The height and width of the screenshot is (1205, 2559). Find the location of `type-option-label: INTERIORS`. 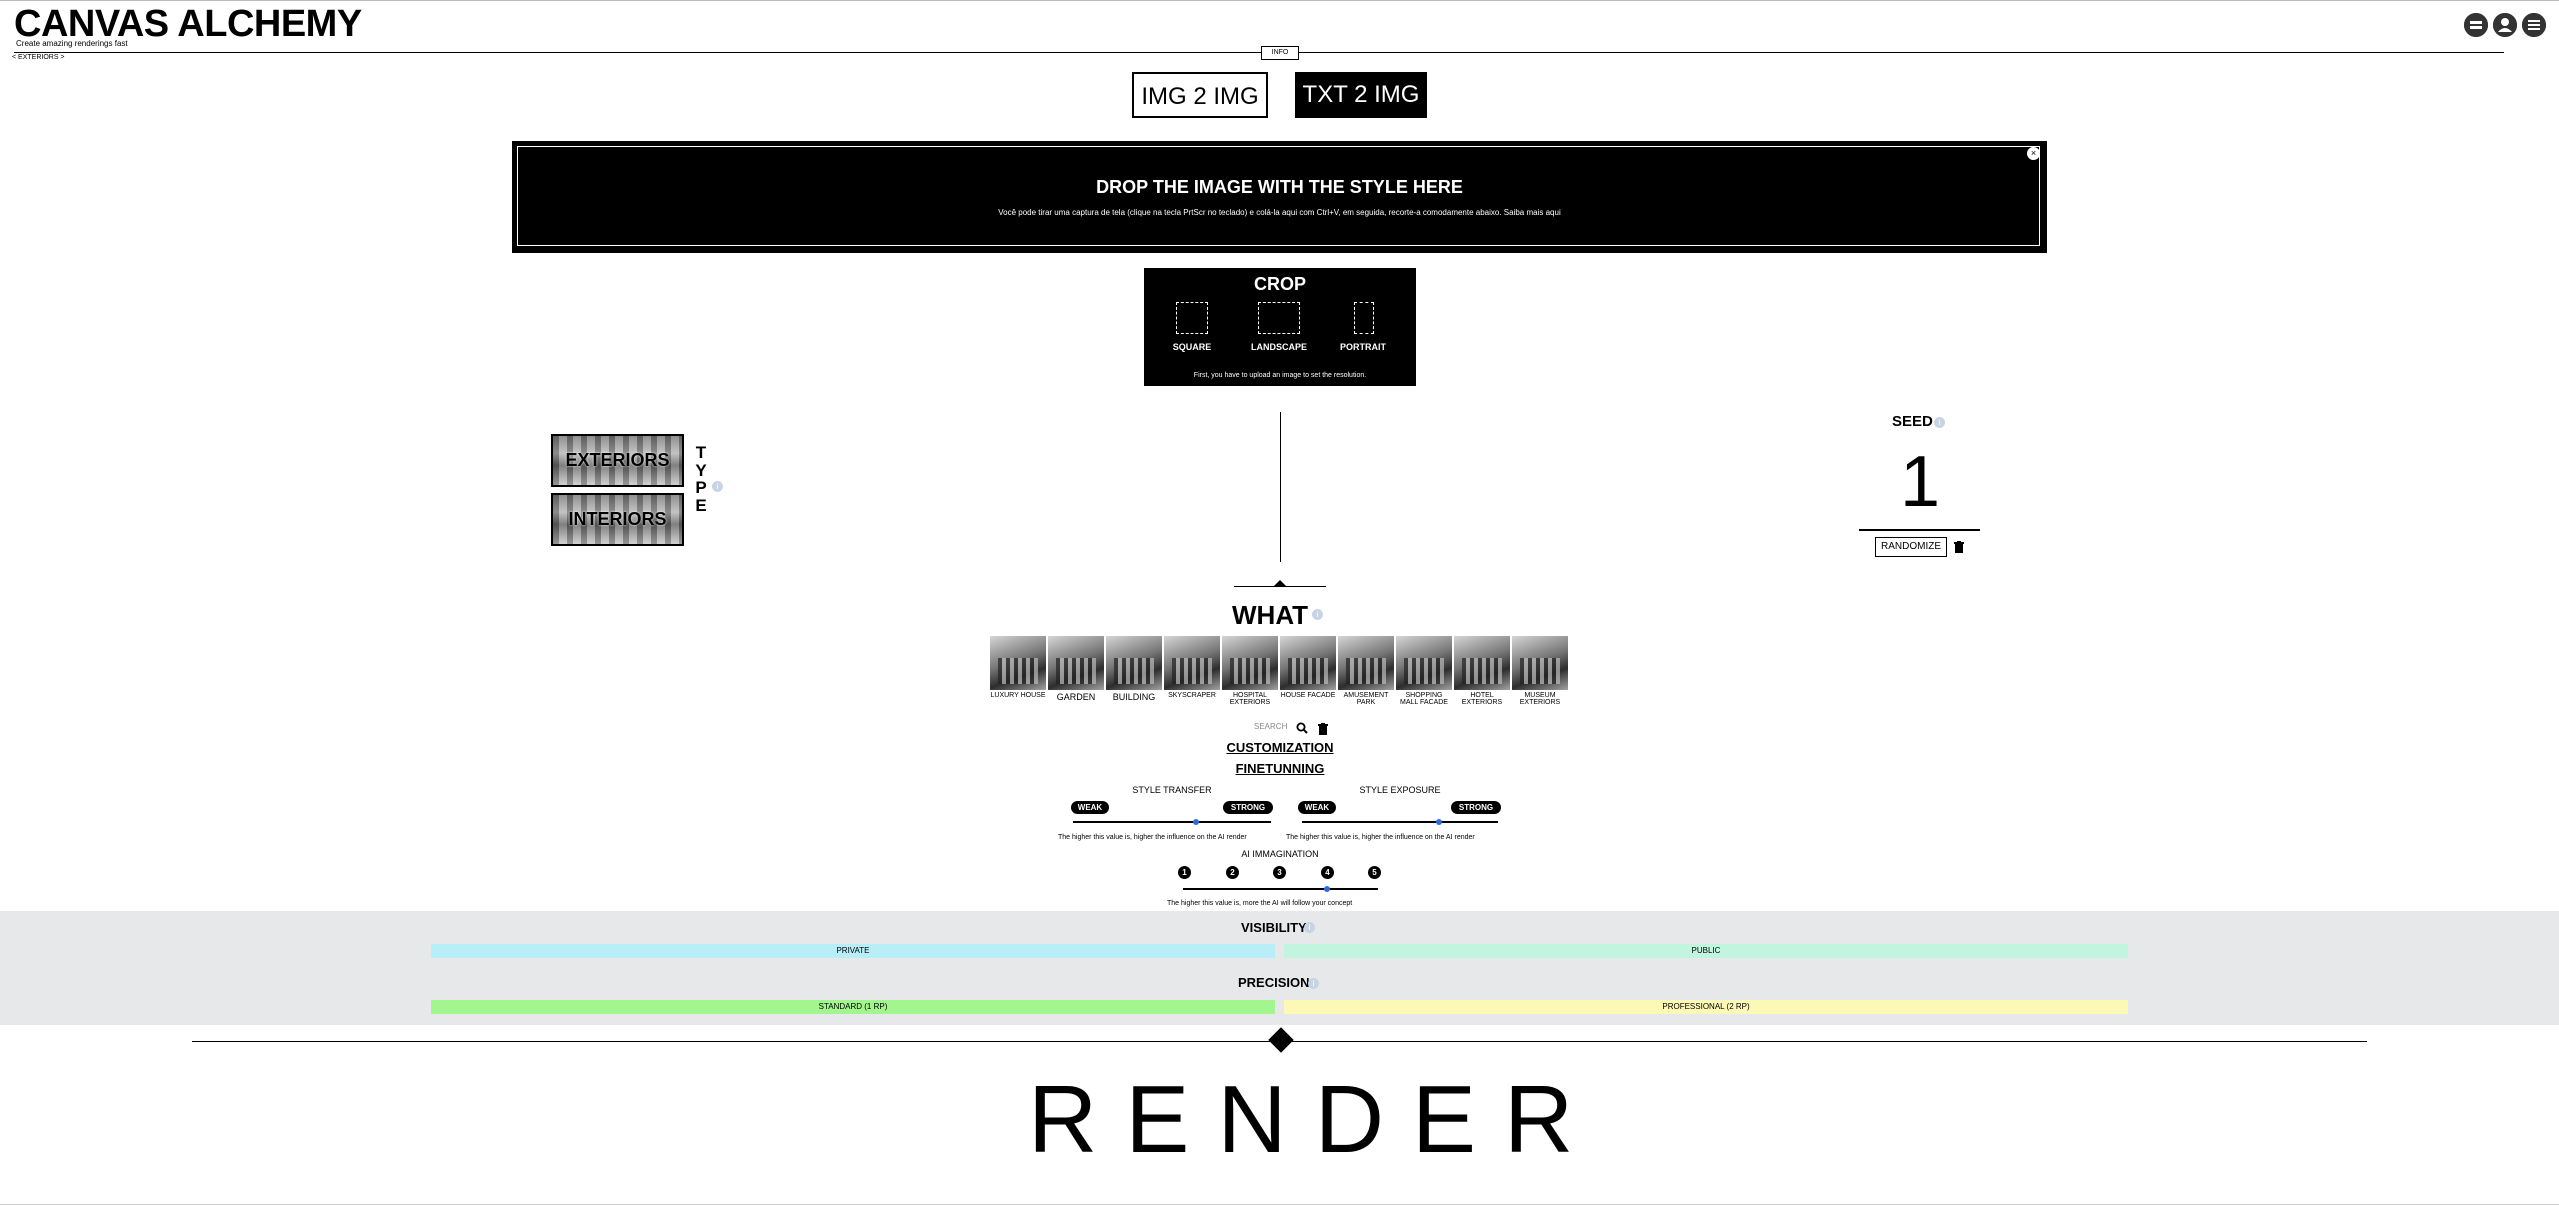

type-option-label: INTERIORS is located at coordinates (617, 519).